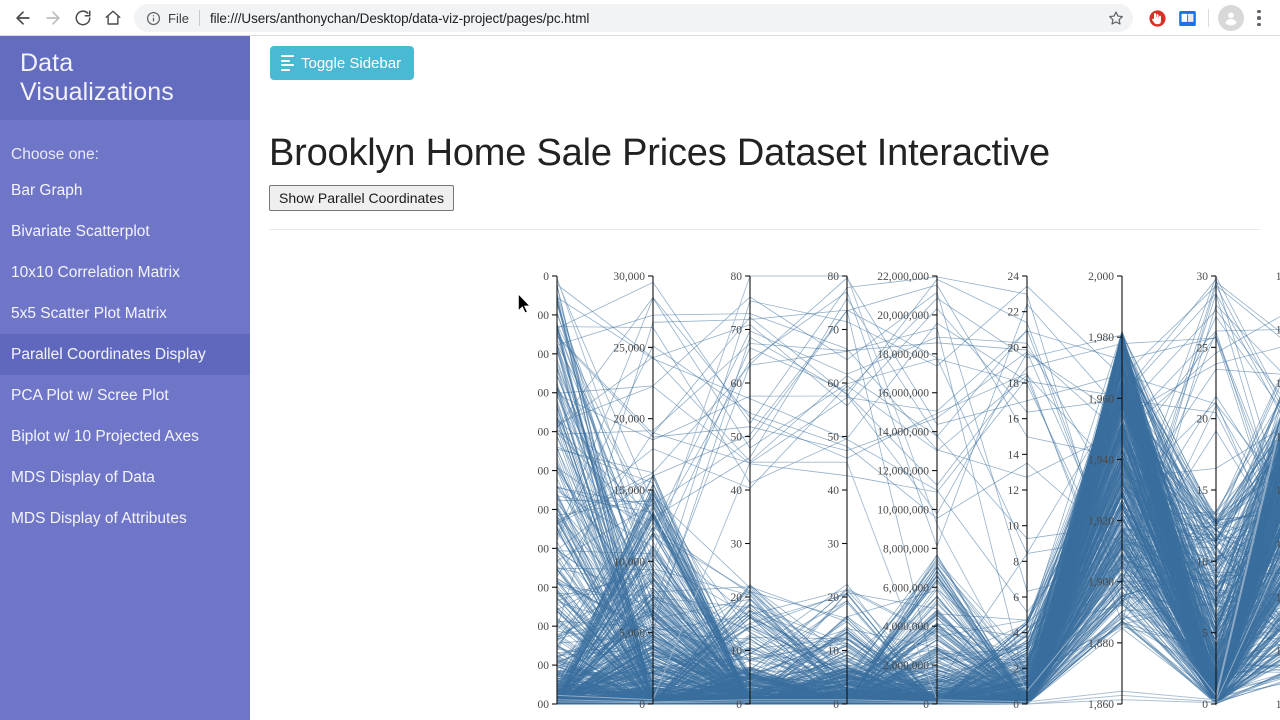  I want to click on svg-text: 8, so click(1016, 562).